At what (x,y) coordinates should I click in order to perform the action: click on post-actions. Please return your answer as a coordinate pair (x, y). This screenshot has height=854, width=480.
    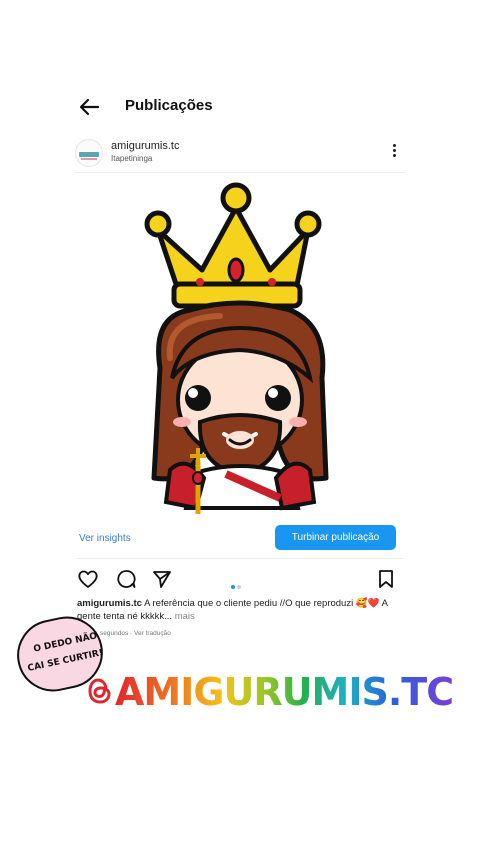
    Looking at the image, I should click on (240, 578).